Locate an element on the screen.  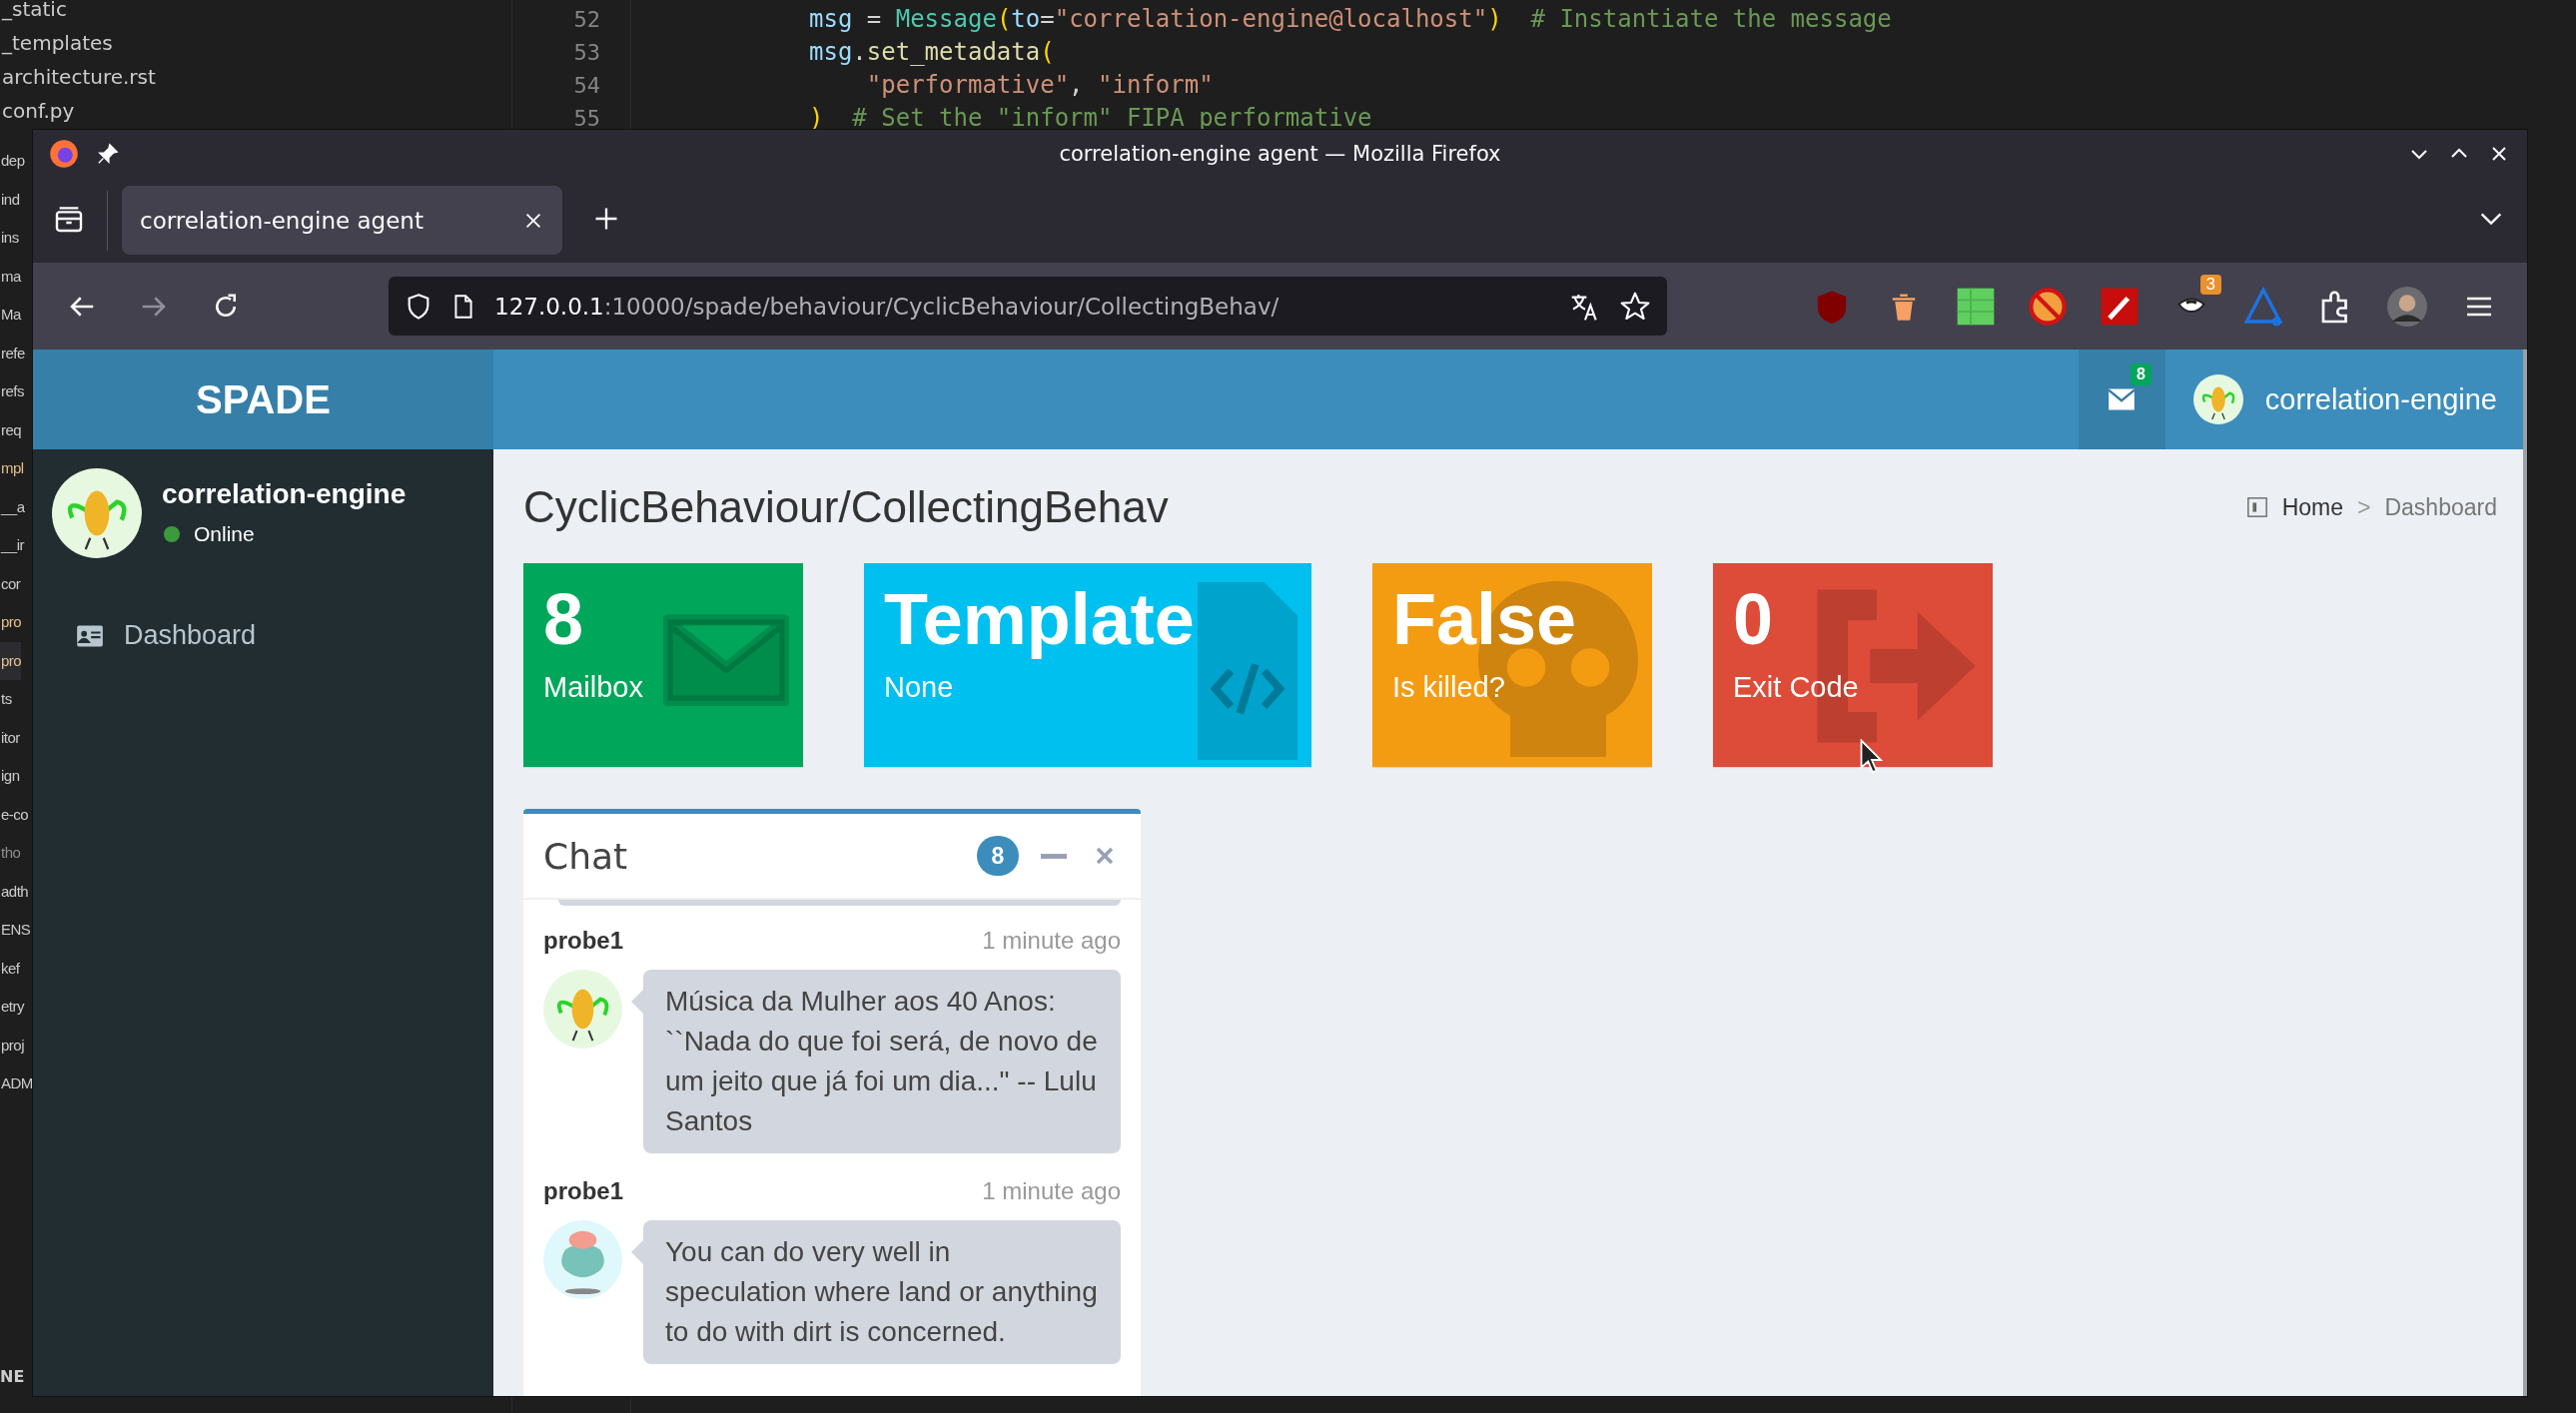
file-name: proj is located at coordinates (12, 1045).